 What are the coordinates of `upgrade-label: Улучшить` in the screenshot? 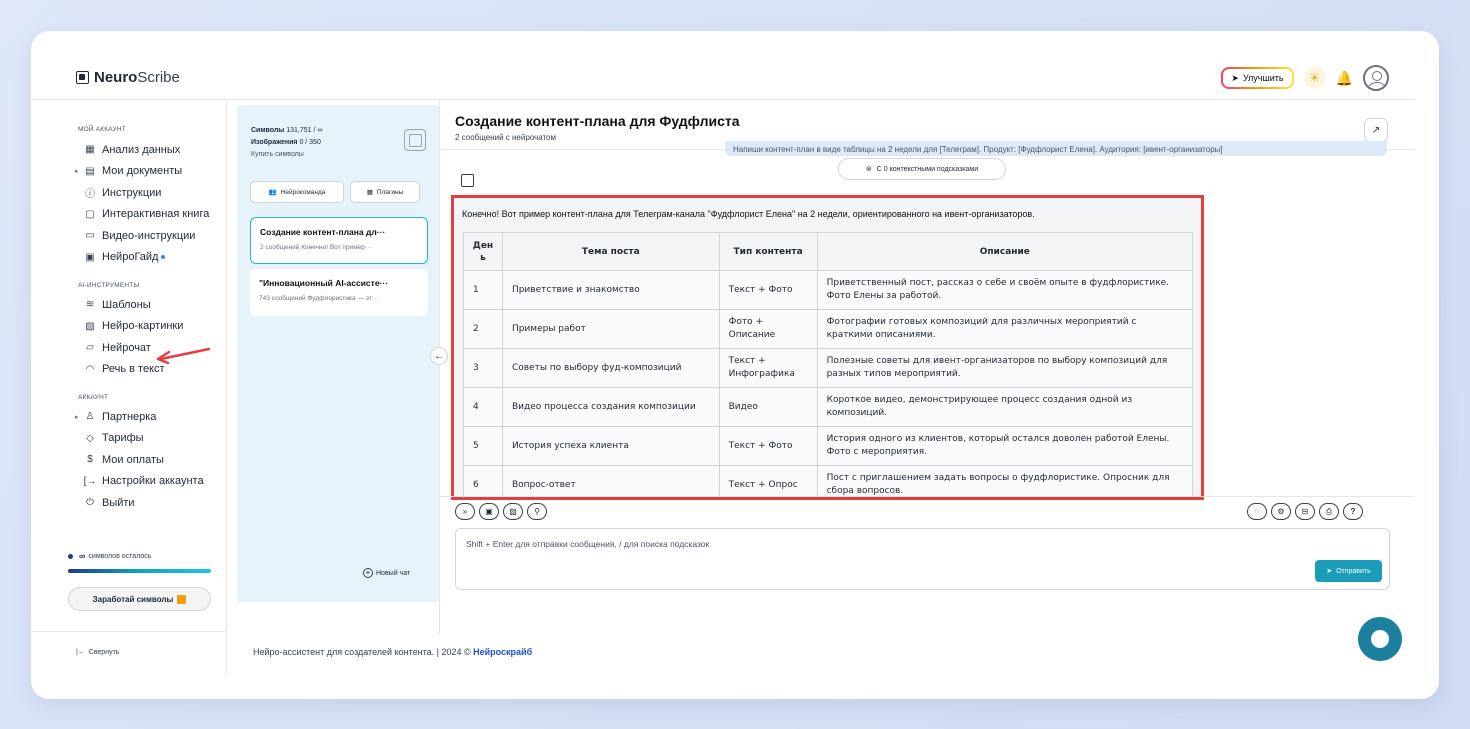 It's located at (1263, 78).